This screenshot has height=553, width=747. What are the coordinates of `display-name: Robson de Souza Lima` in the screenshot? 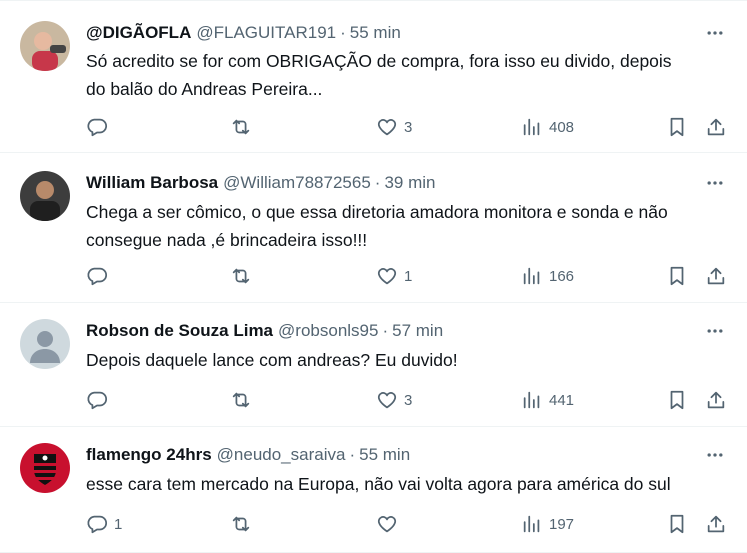 It's located at (179, 331).